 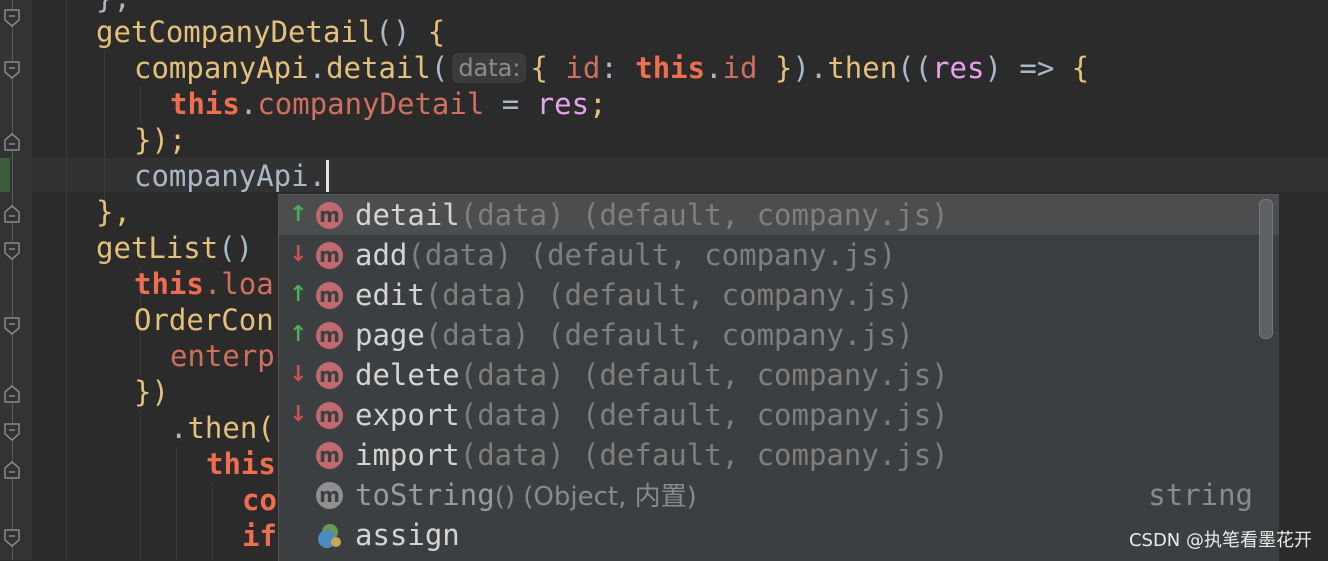 I want to click on code-token: );, so click(x=169, y=140).